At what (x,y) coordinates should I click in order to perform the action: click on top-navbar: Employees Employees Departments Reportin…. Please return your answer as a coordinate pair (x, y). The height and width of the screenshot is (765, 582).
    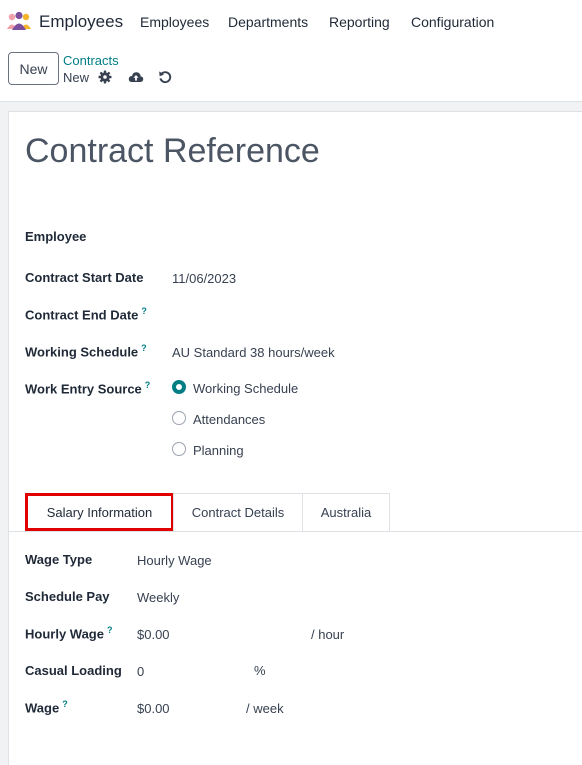
    Looking at the image, I should click on (291, 22).